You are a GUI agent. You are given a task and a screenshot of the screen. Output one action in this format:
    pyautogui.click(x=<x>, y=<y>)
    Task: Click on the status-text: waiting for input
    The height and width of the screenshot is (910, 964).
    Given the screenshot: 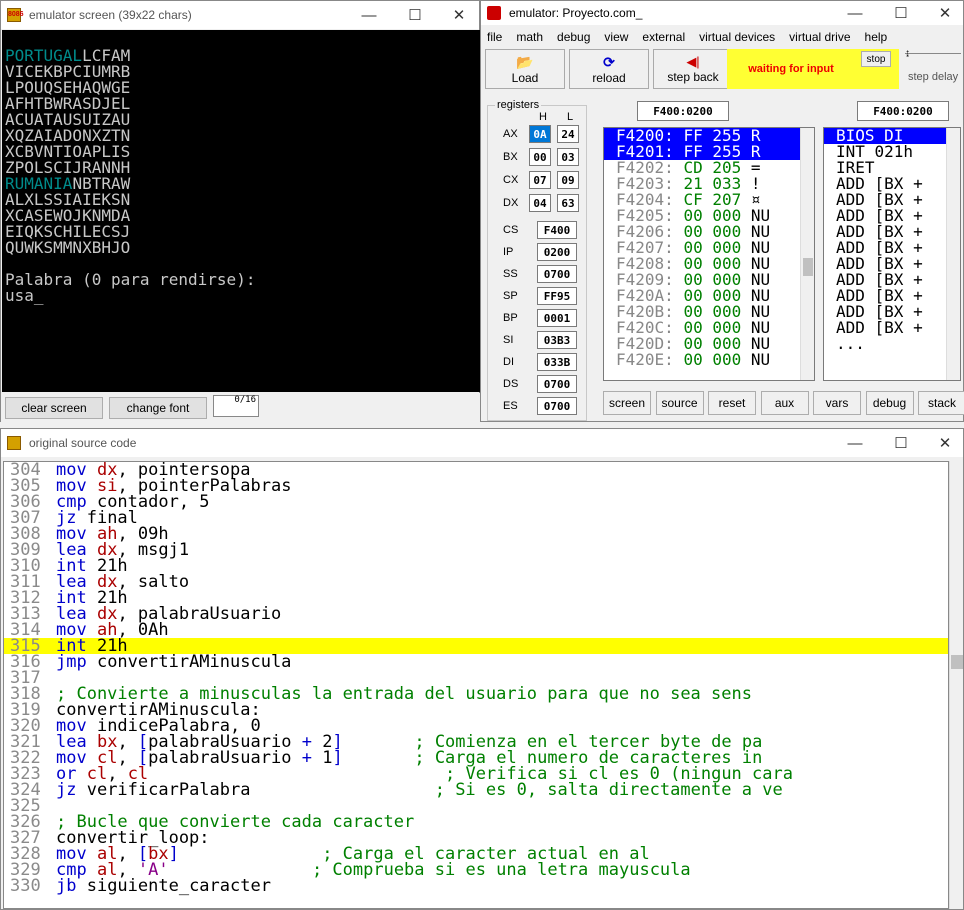 What is the action you would take?
    pyautogui.click(x=791, y=69)
    